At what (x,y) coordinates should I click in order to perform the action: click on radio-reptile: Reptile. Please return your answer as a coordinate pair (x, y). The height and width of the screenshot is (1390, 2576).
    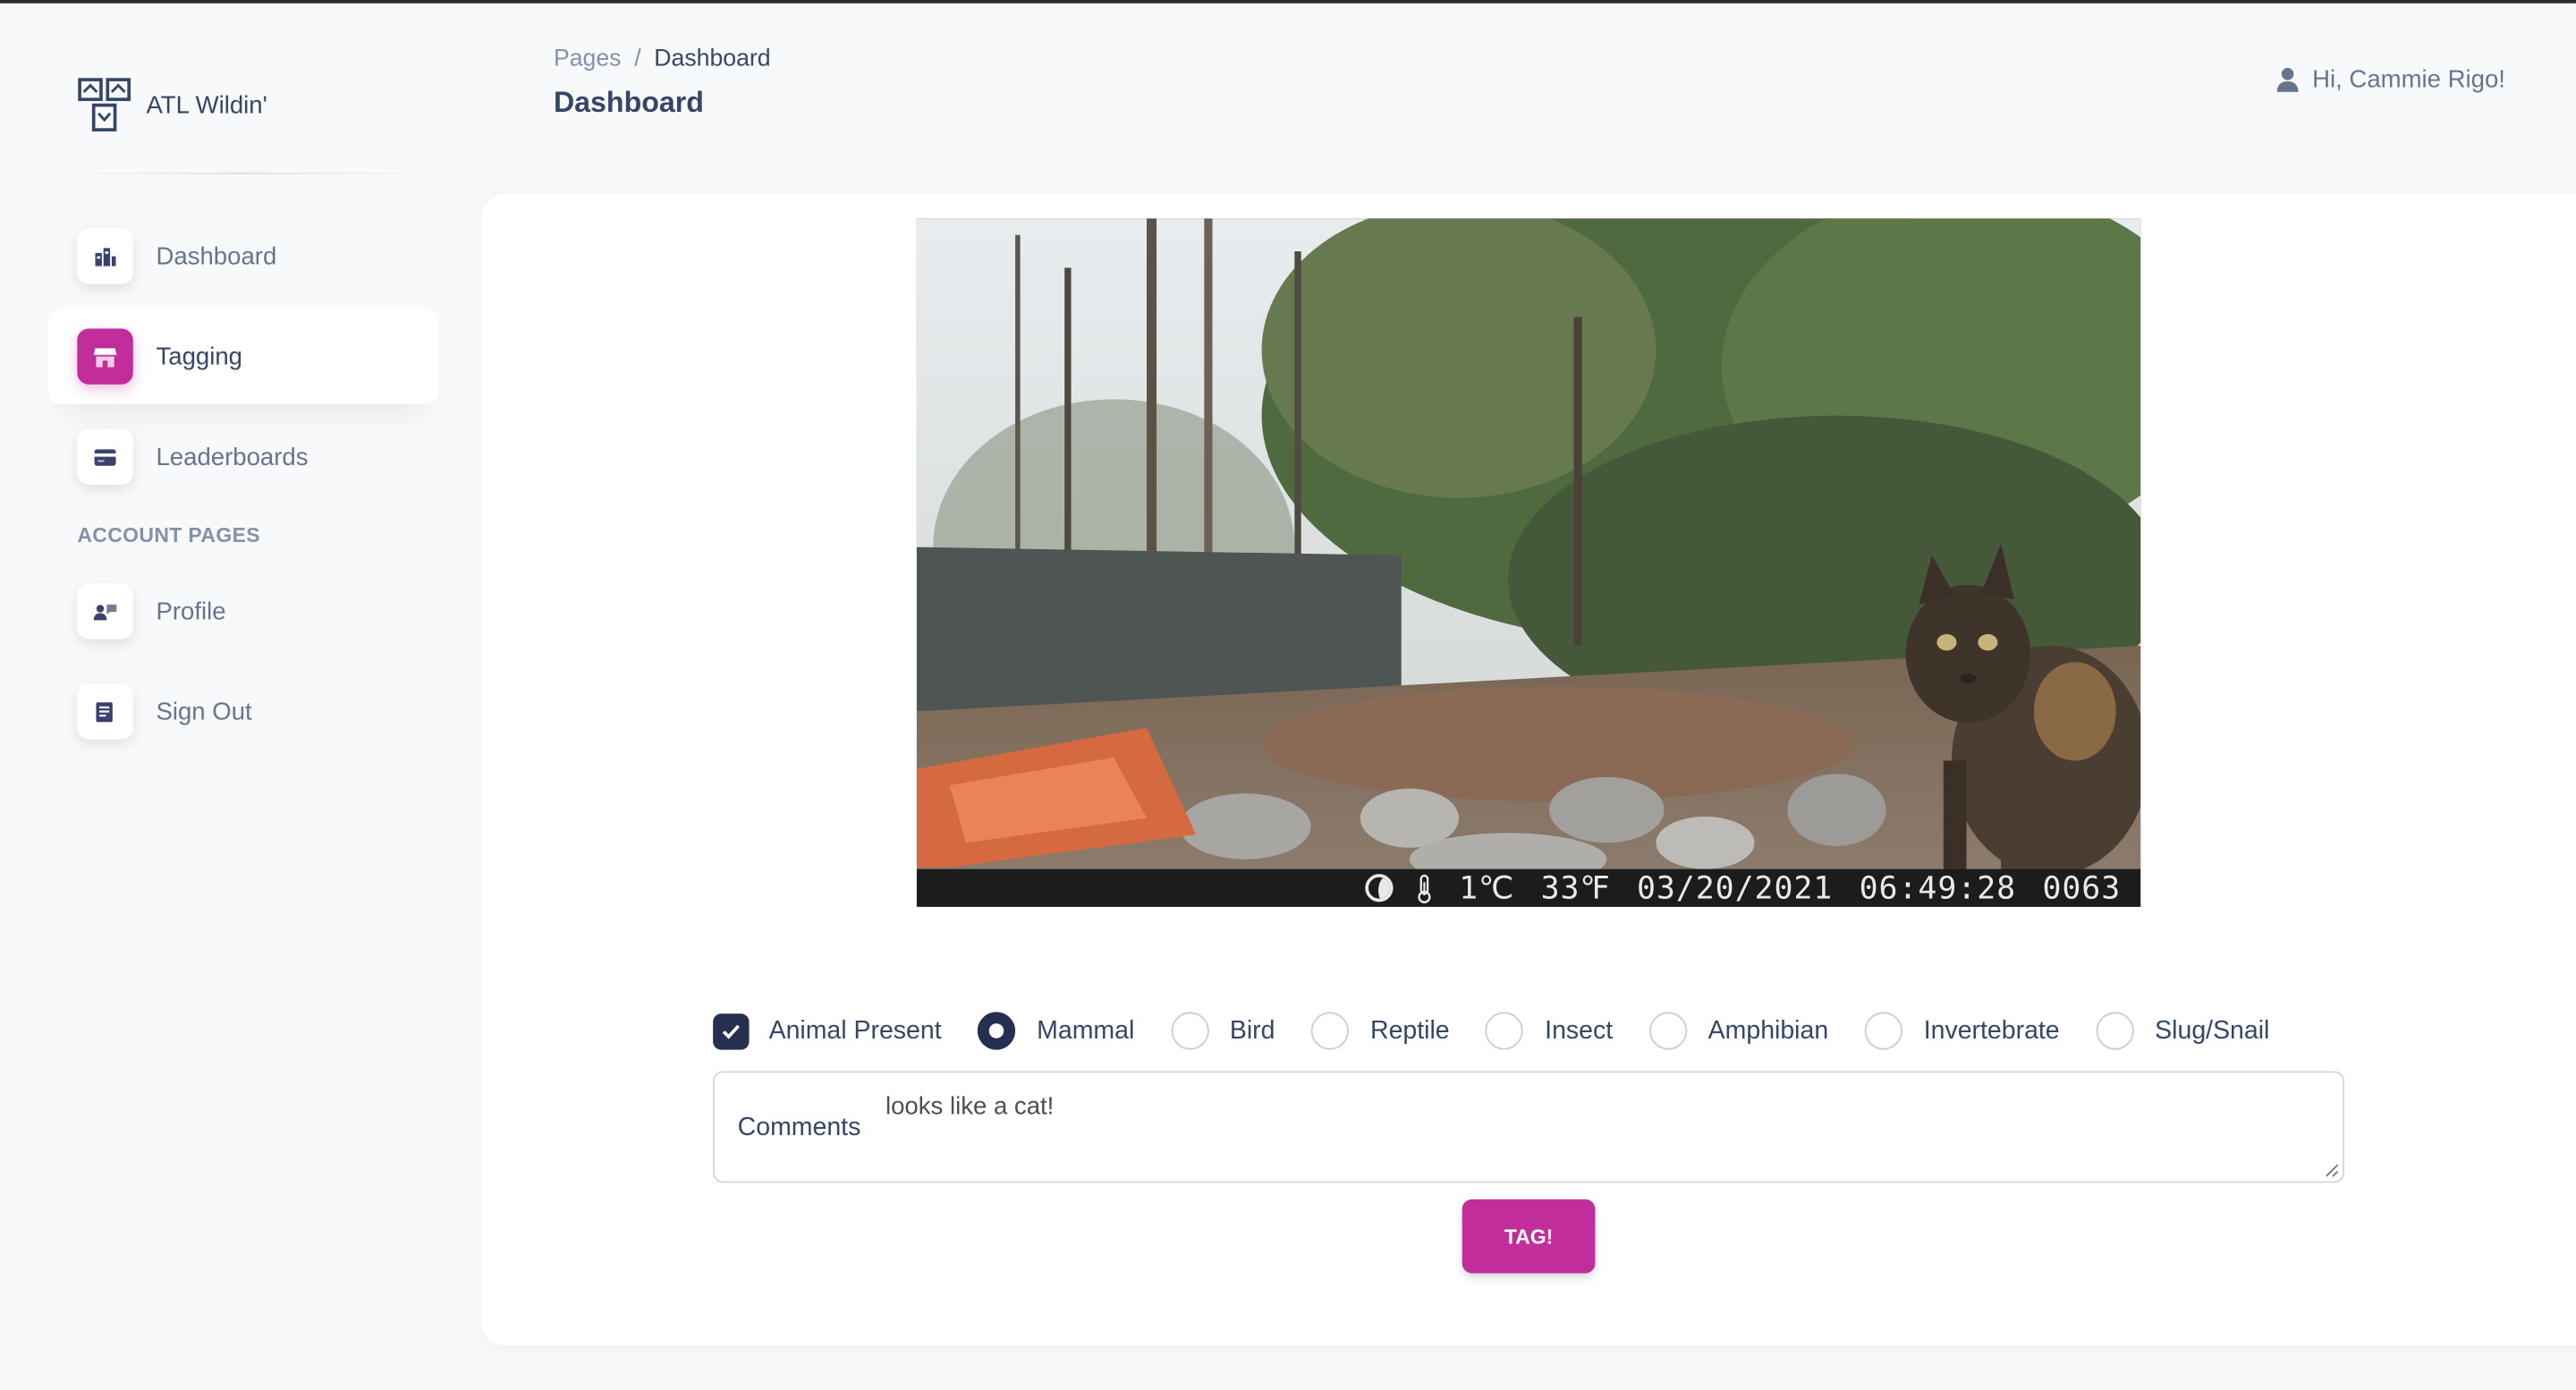
    Looking at the image, I should click on (1380, 1031).